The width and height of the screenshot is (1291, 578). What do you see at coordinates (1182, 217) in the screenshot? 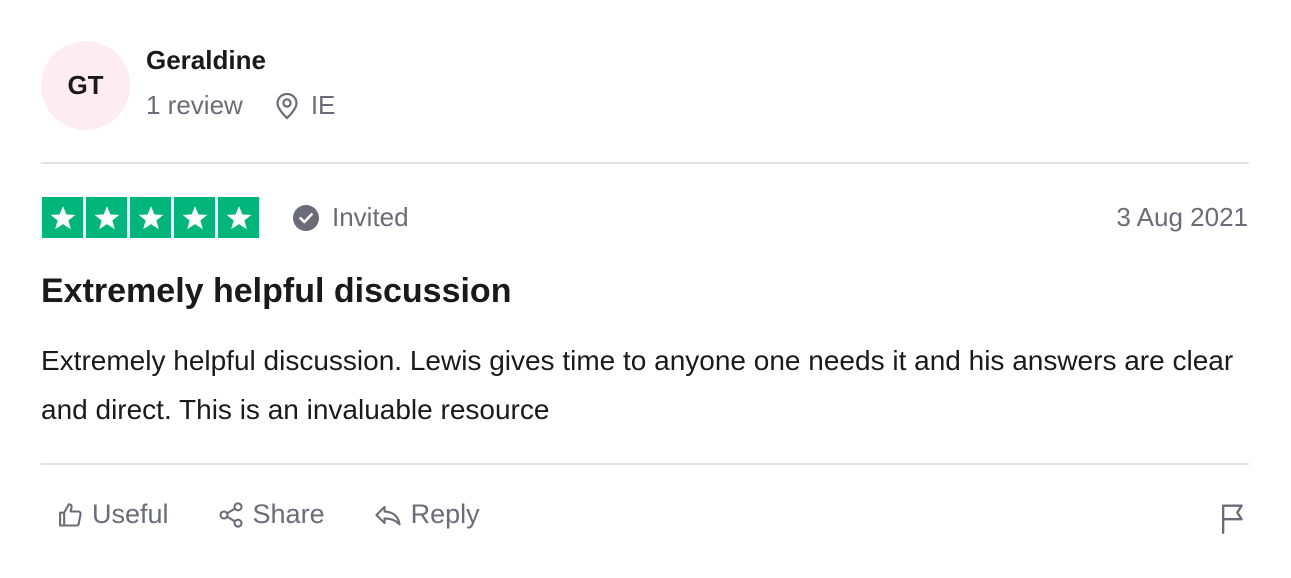
I see `review-date: 3 Aug 2021` at bounding box center [1182, 217].